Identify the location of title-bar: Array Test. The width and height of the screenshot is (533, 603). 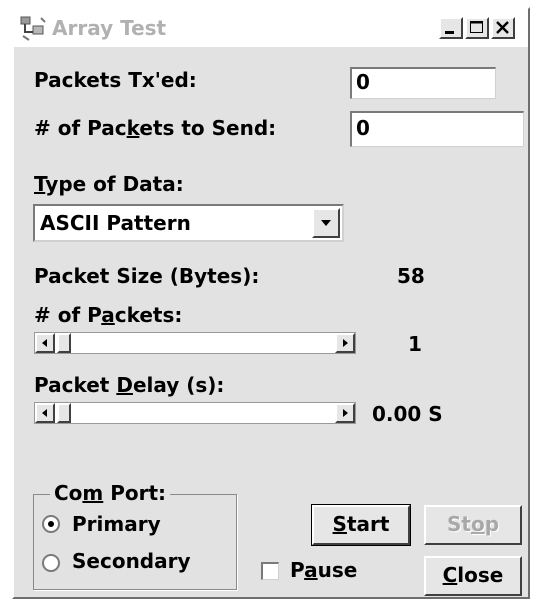
(271, 28).